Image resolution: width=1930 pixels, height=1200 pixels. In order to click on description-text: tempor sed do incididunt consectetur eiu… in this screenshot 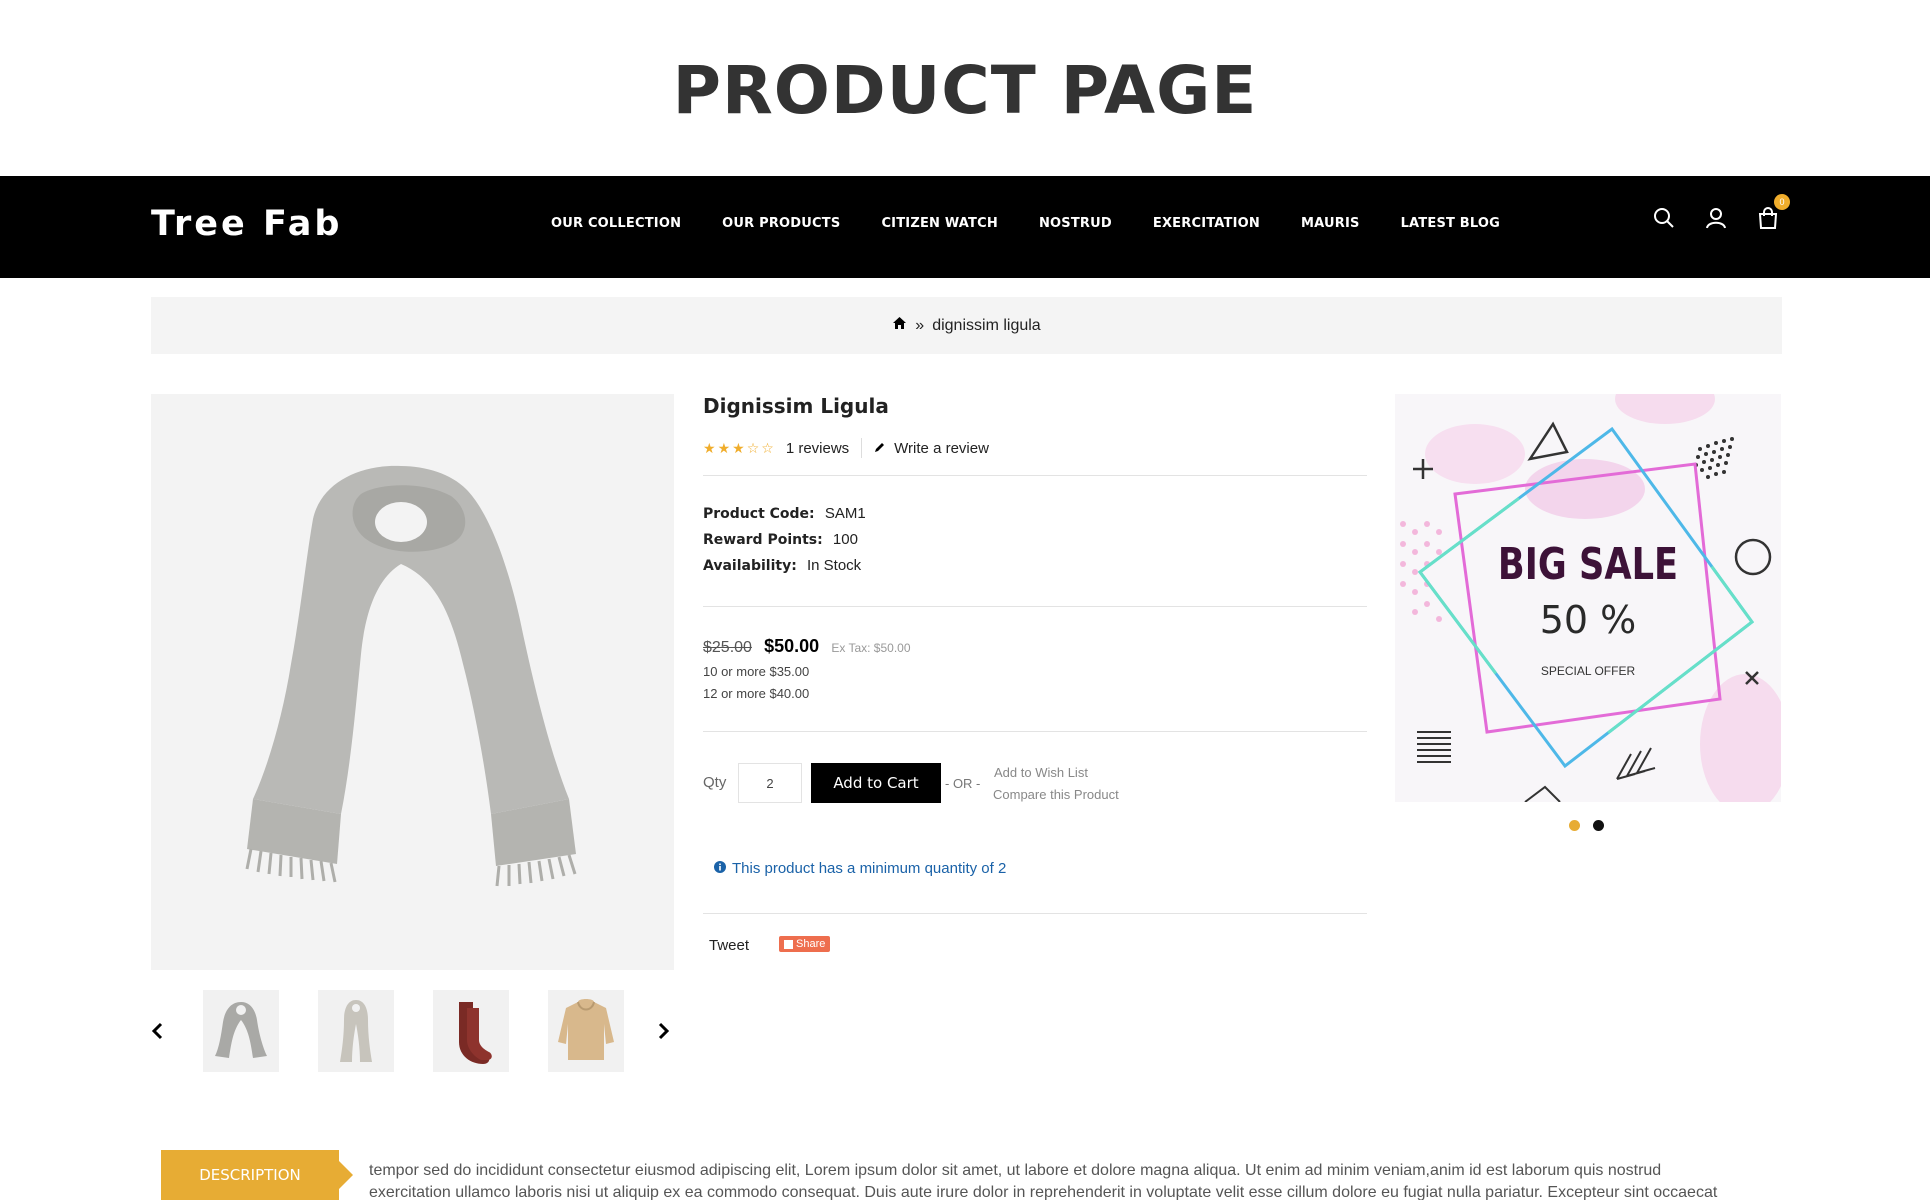, I will do `click(1069, 1180)`.